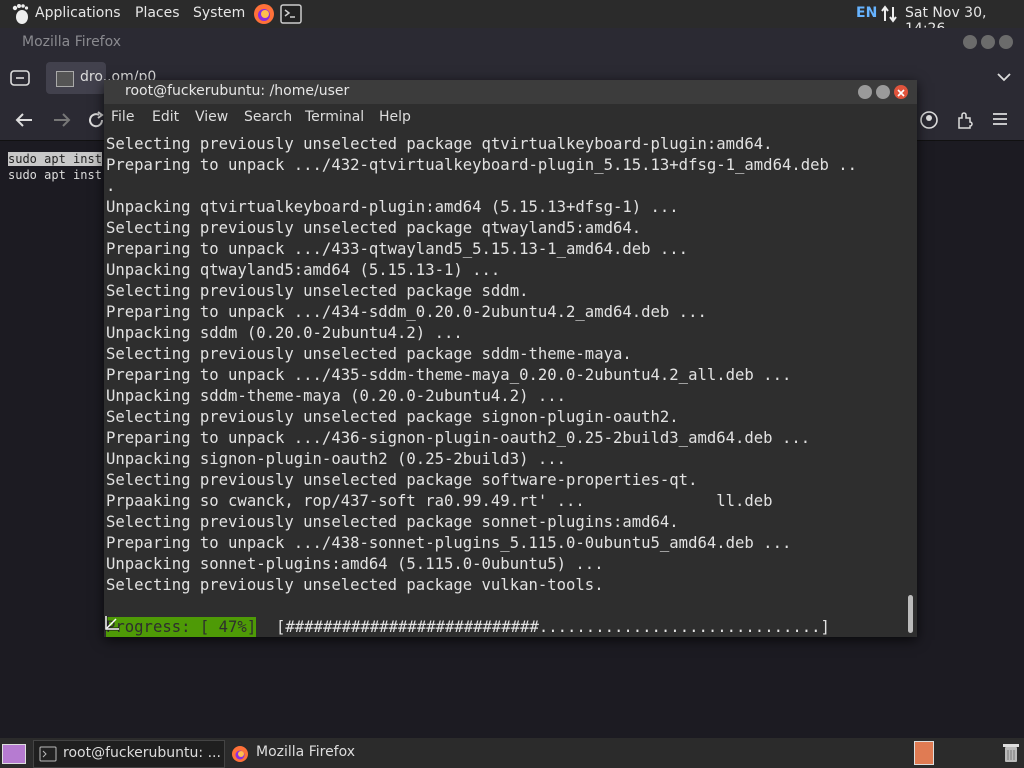 The height and width of the screenshot is (768, 1024). What do you see at coordinates (1006, 42) in the screenshot?
I see `close-button` at bounding box center [1006, 42].